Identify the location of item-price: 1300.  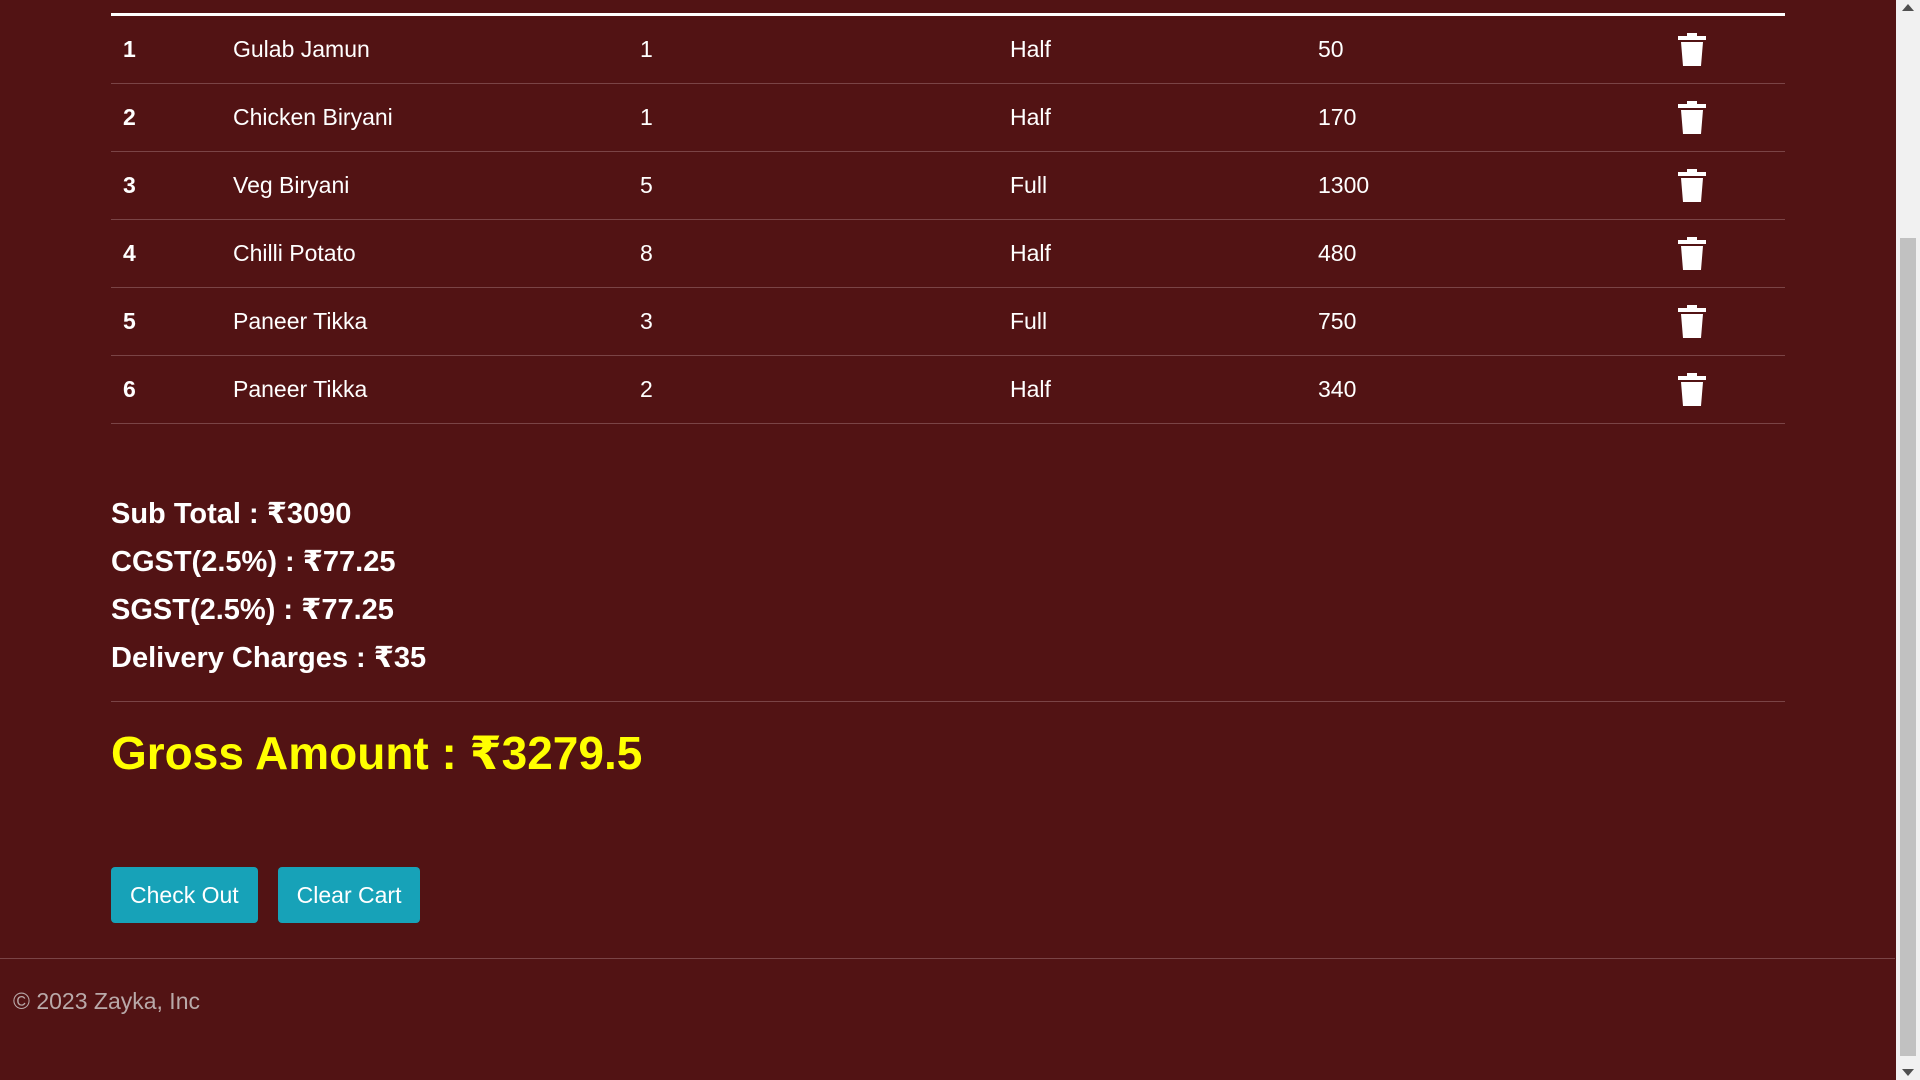
(1498, 185).